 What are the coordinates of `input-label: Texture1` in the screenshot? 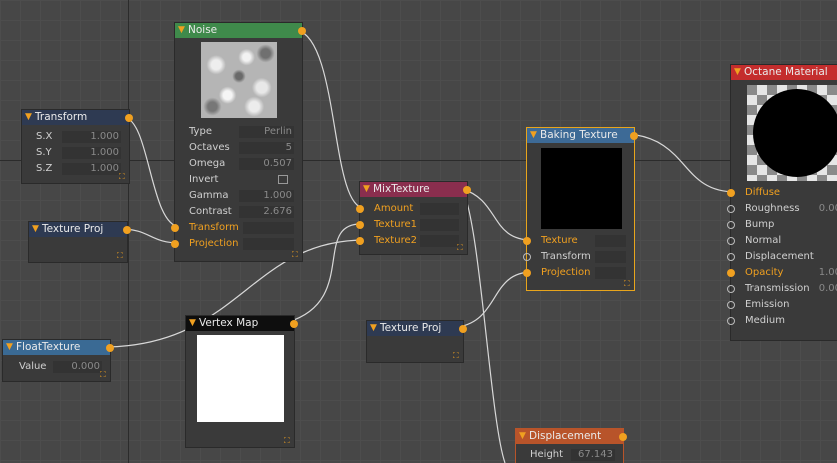 It's located at (395, 224).